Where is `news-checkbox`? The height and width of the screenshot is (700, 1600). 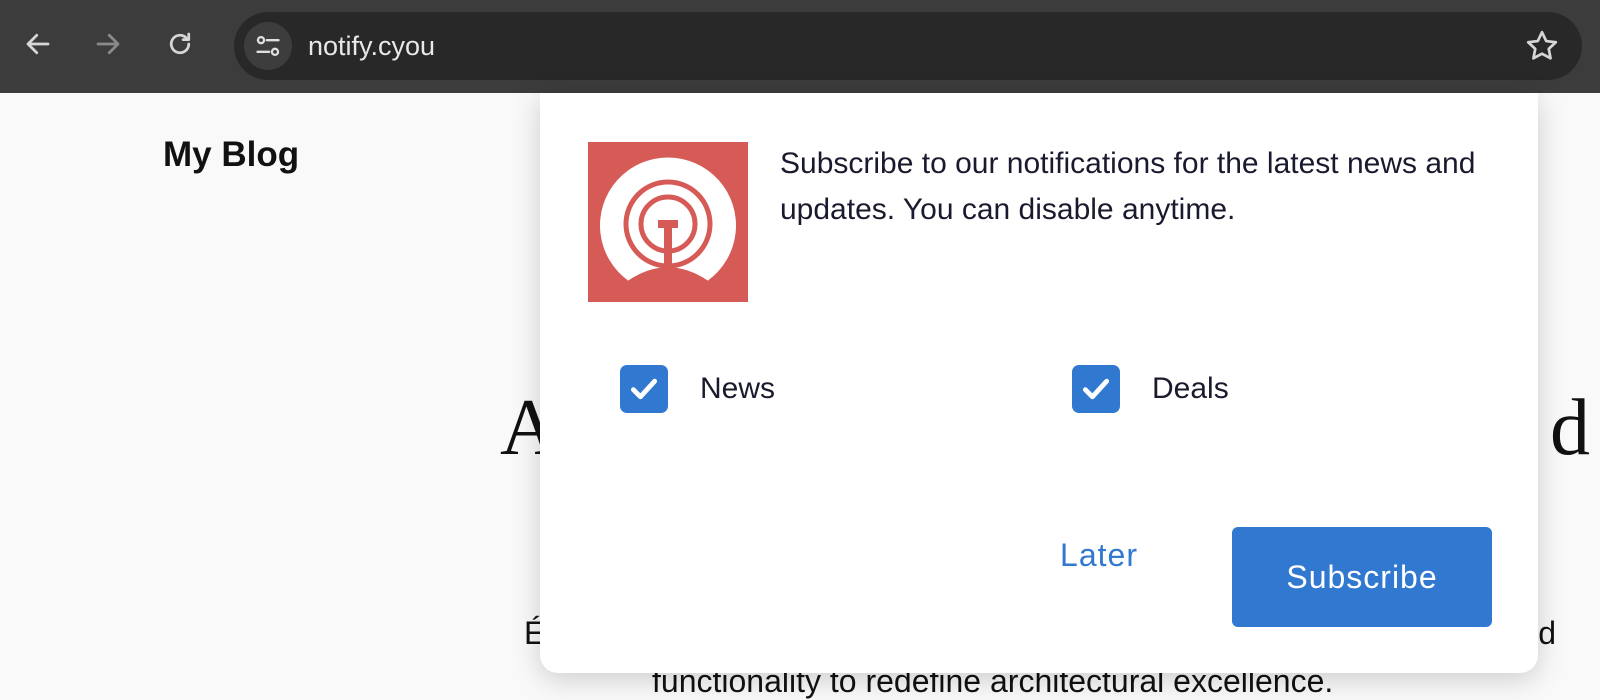 news-checkbox is located at coordinates (644, 389).